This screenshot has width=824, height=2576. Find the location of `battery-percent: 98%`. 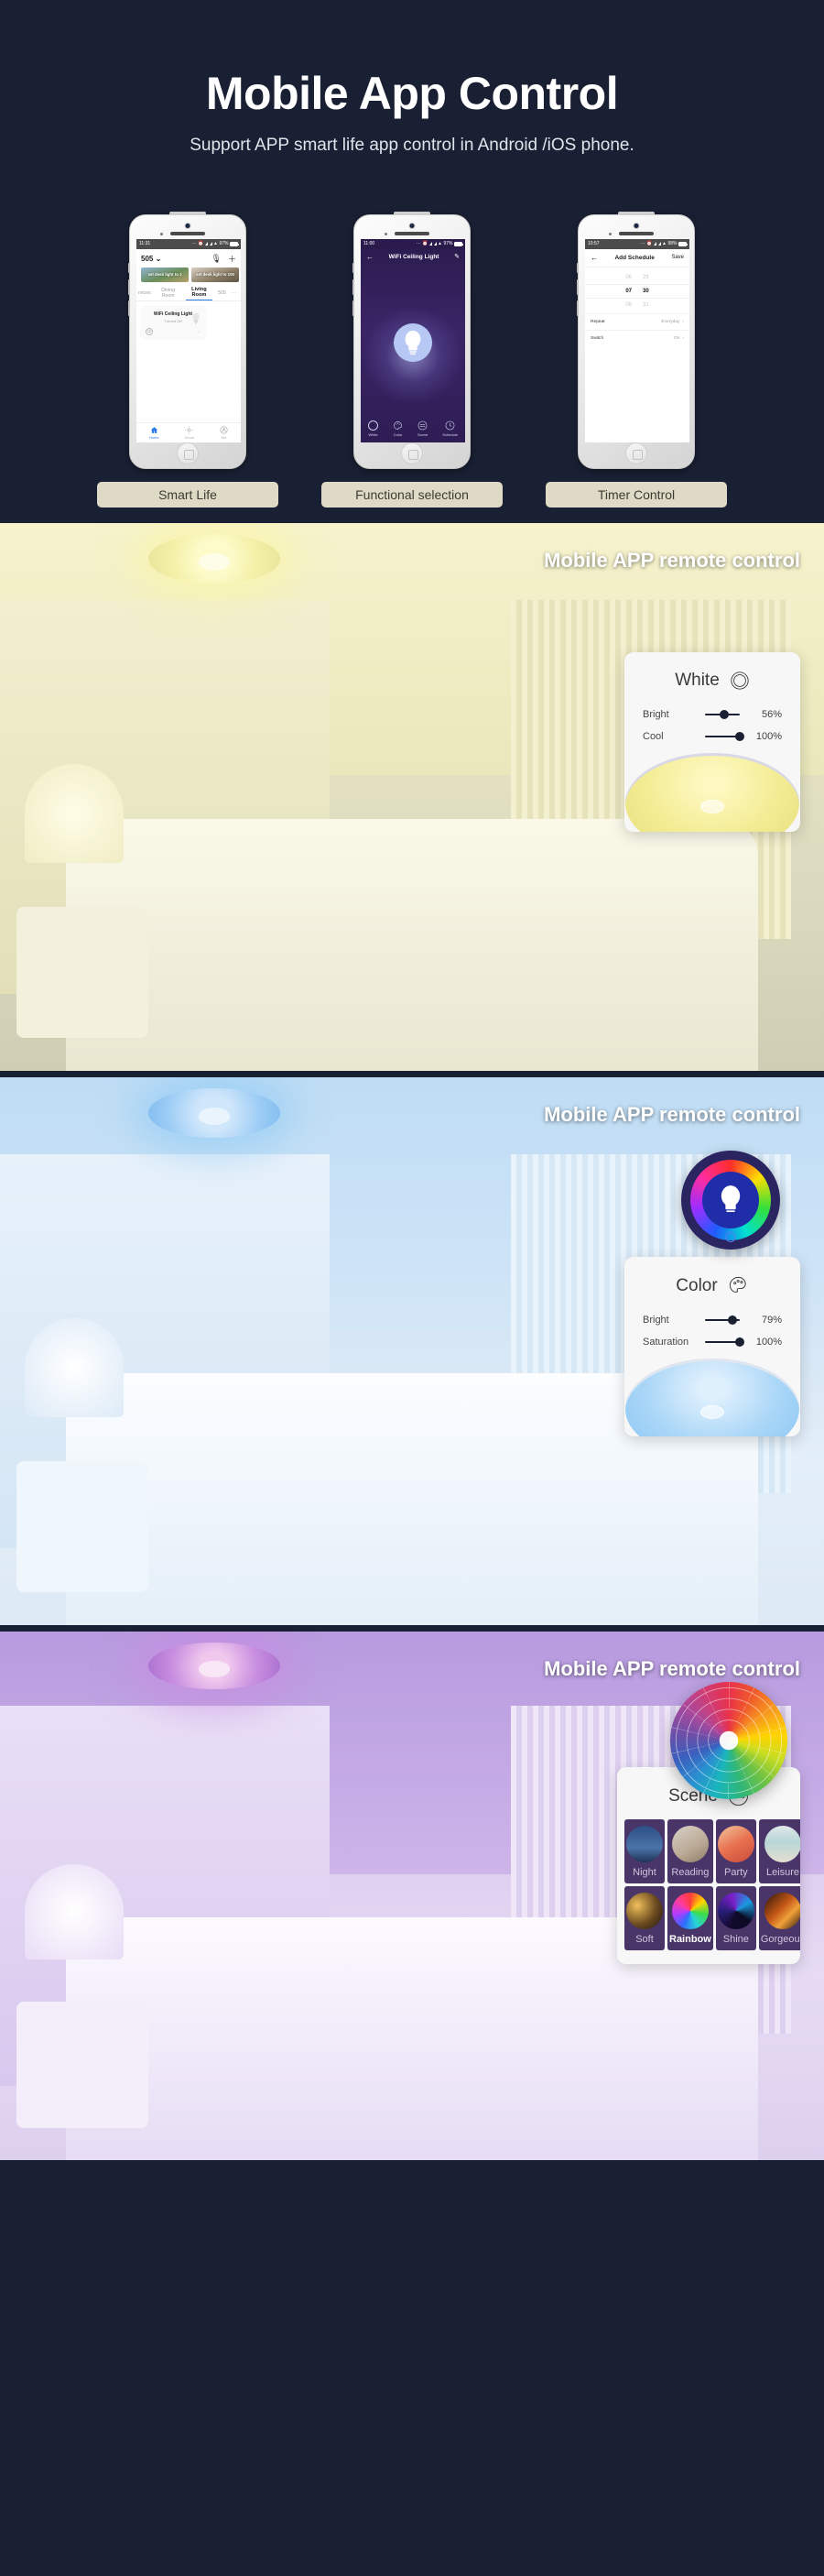

battery-percent: 98% is located at coordinates (672, 244).